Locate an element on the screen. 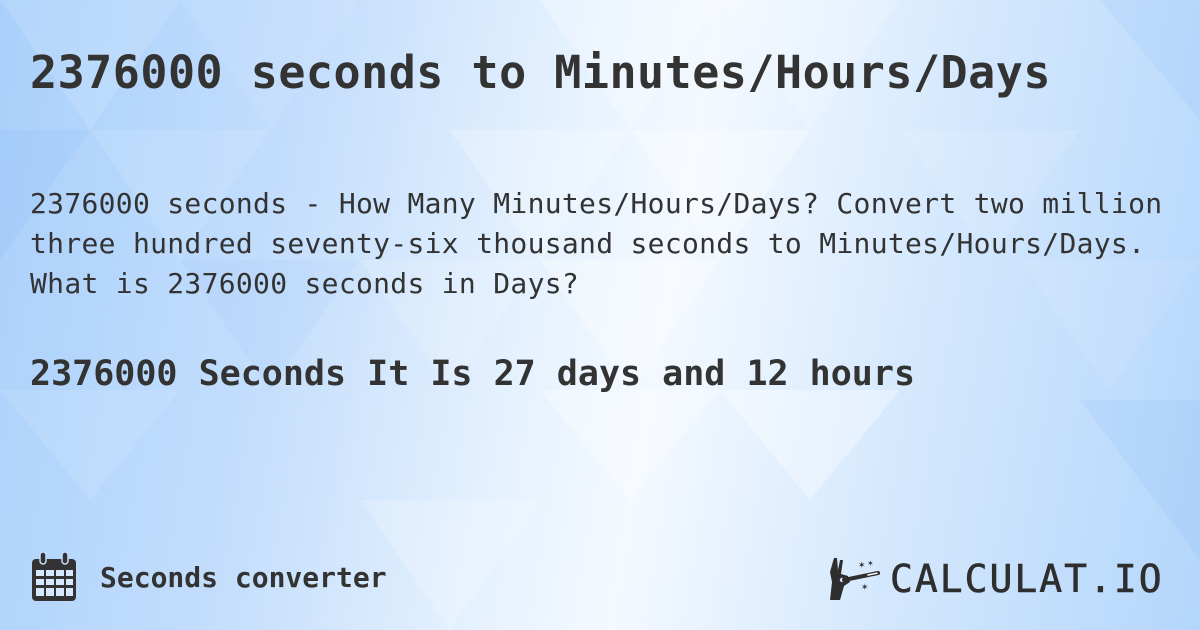 This screenshot has height=630, width=1200. category-label: Seconds converter is located at coordinates (243, 577).